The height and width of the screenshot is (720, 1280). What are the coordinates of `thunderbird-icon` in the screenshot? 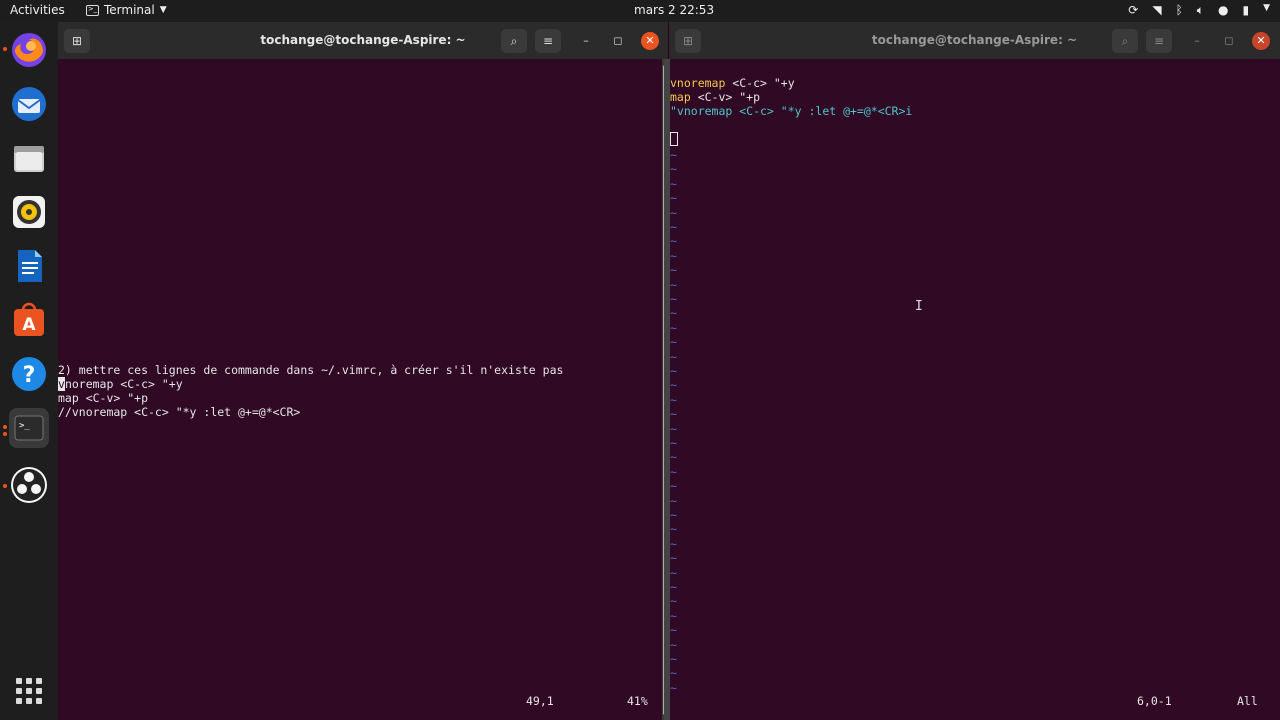 It's located at (29, 104).